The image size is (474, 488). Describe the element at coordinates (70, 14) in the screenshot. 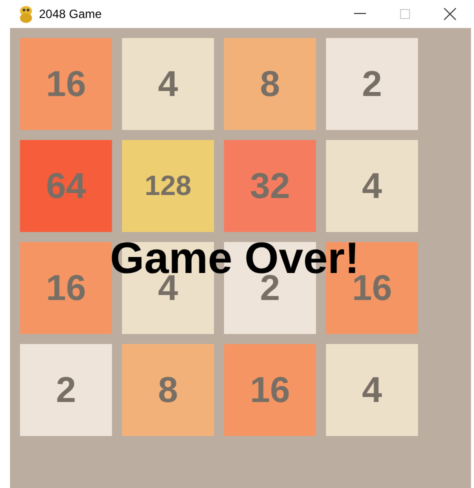

I see `window-title: 2048 Game` at that location.